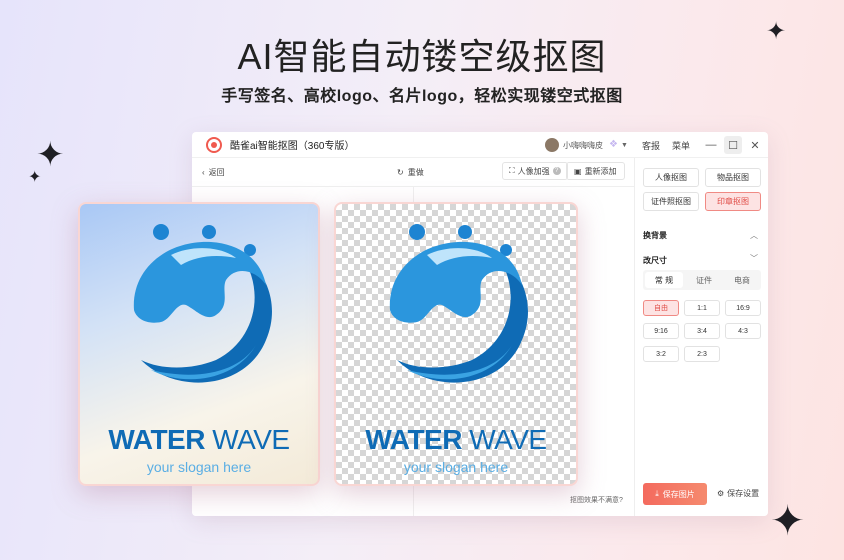  Describe the element at coordinates (556, 171) in the screenshot. I see `help-icon: ?` at that location.